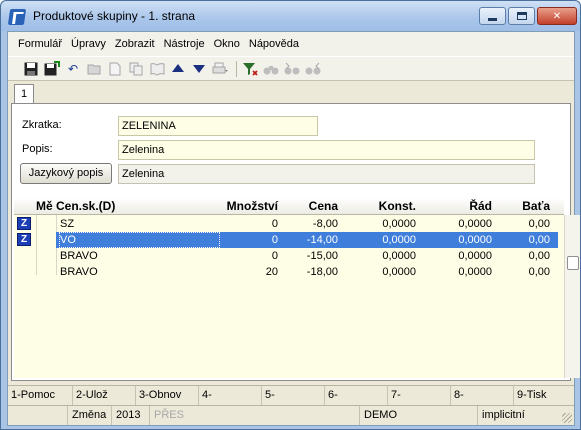 This screenshot has height=430, width=581. What do you see at coordinates (184, 44) in the screenshot?
I see `menu-nastroje: Nástroje` at bounding box center [184, 44].